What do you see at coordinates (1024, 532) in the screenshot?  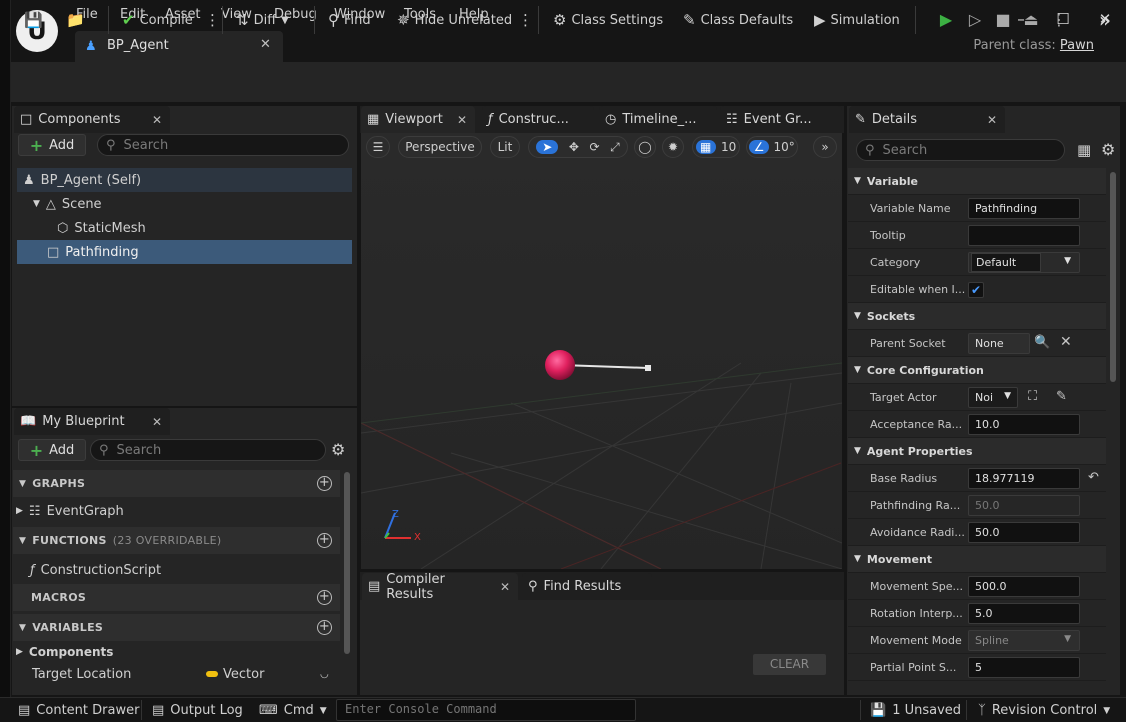 I see `avoidance-radius-field: 50.0` at bounding box center [1024, 532].